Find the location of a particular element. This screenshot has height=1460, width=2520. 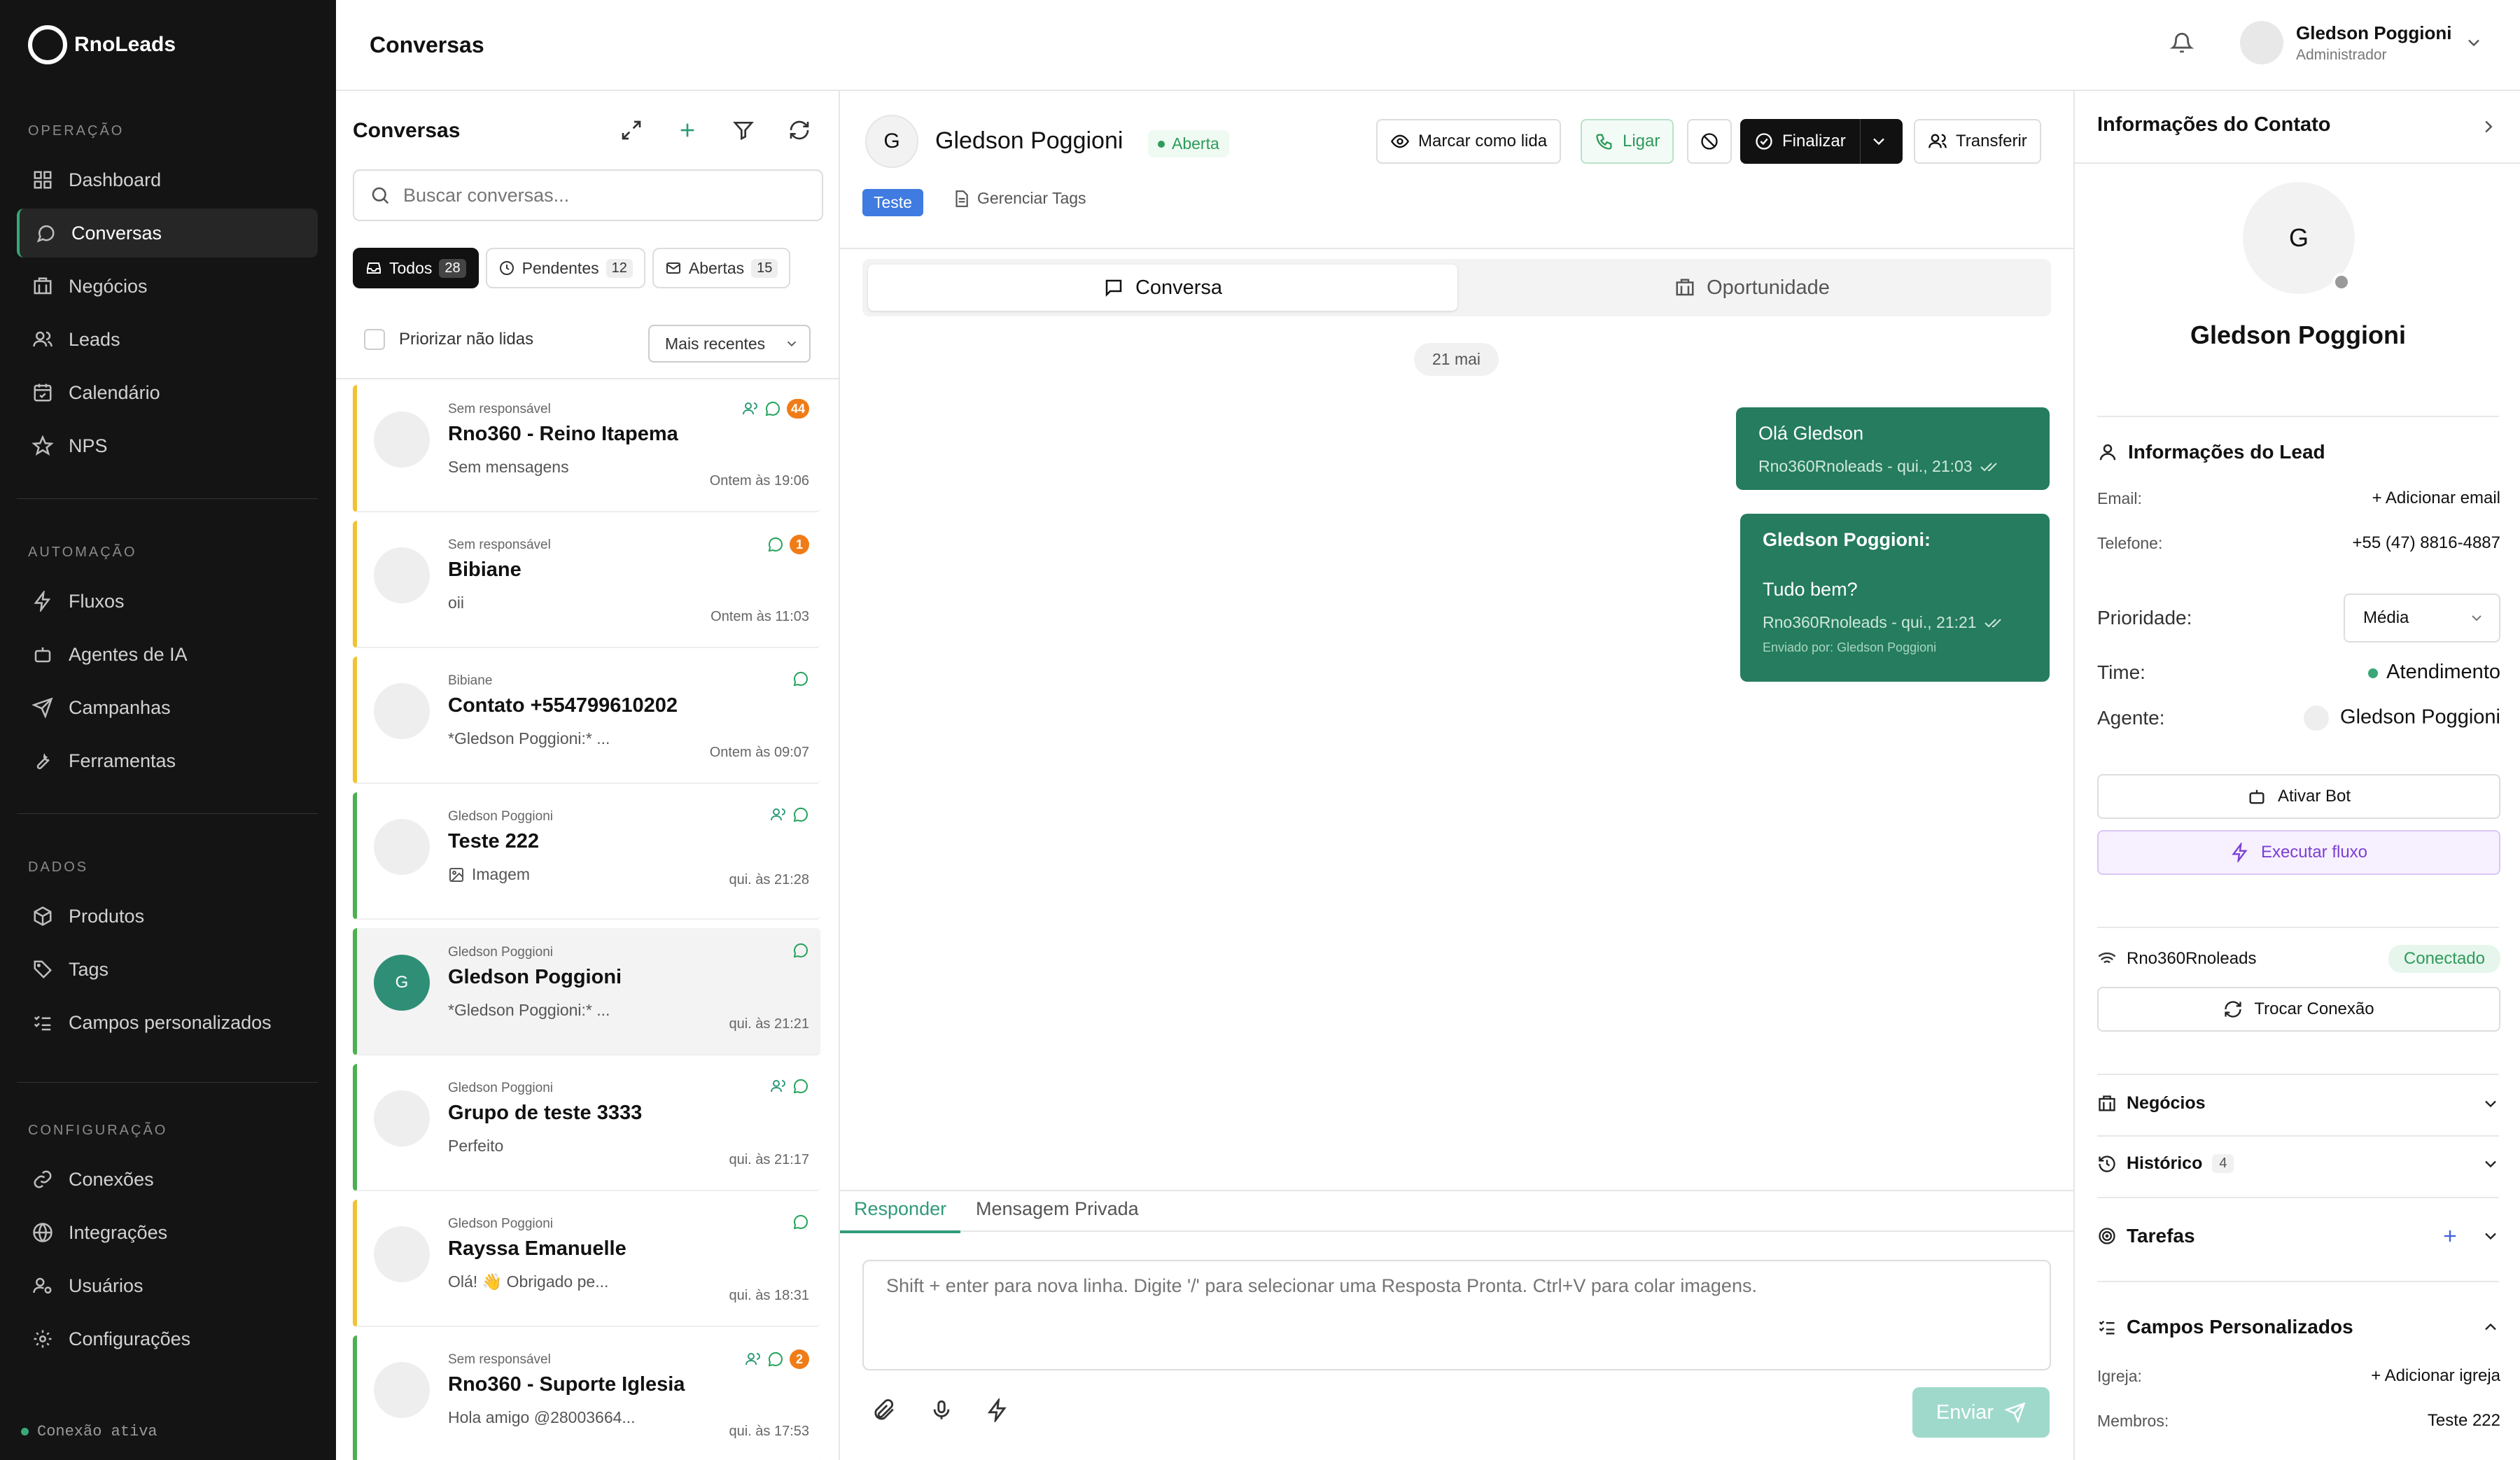

custom-fields-accordion: Campos Personalizados is located at coordinates (2298, 1327).